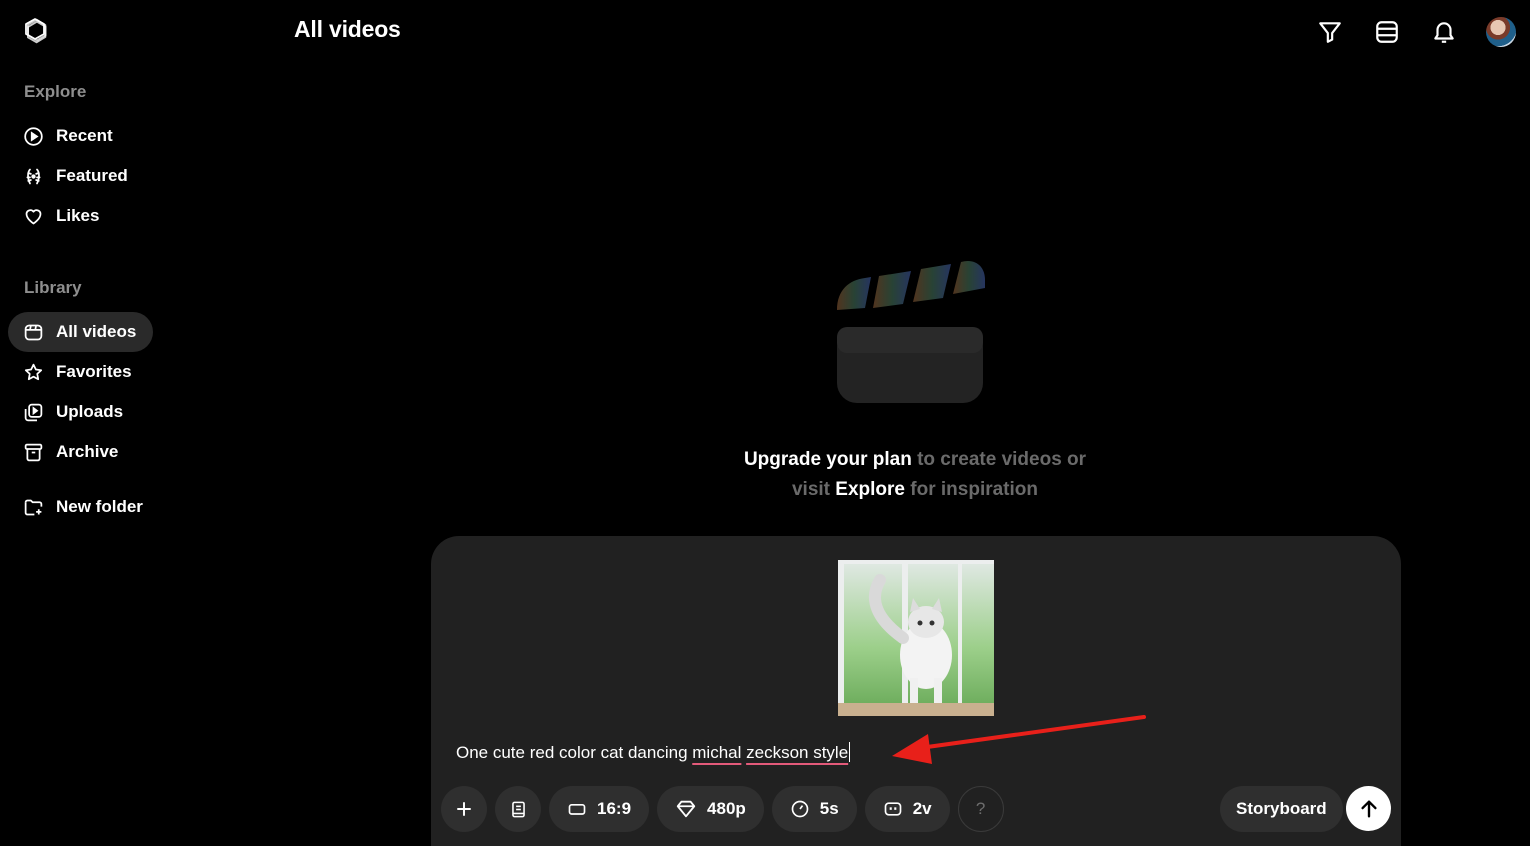  Describe the element at coordinates (577, 809) in the screenshot. I see `aspect-ratio-icon` at that location.